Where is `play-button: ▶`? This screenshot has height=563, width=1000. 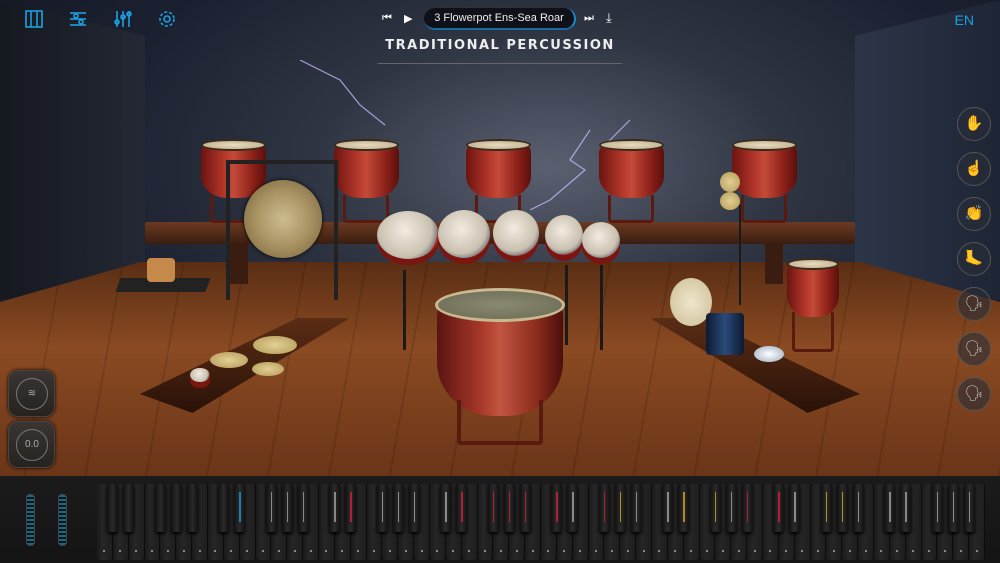
play-button: ▶ is located at coordinates (408, 18).